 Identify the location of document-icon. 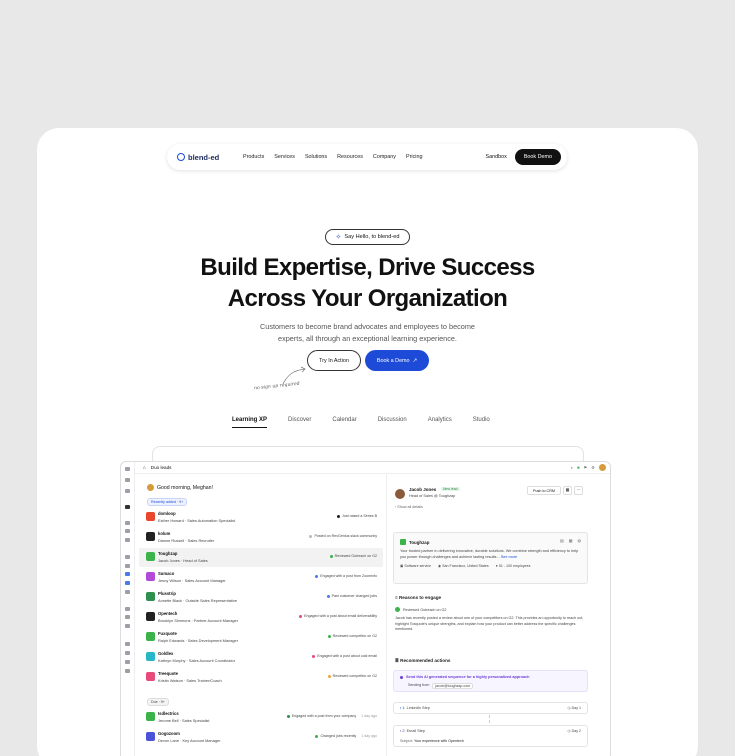
(127, 592).